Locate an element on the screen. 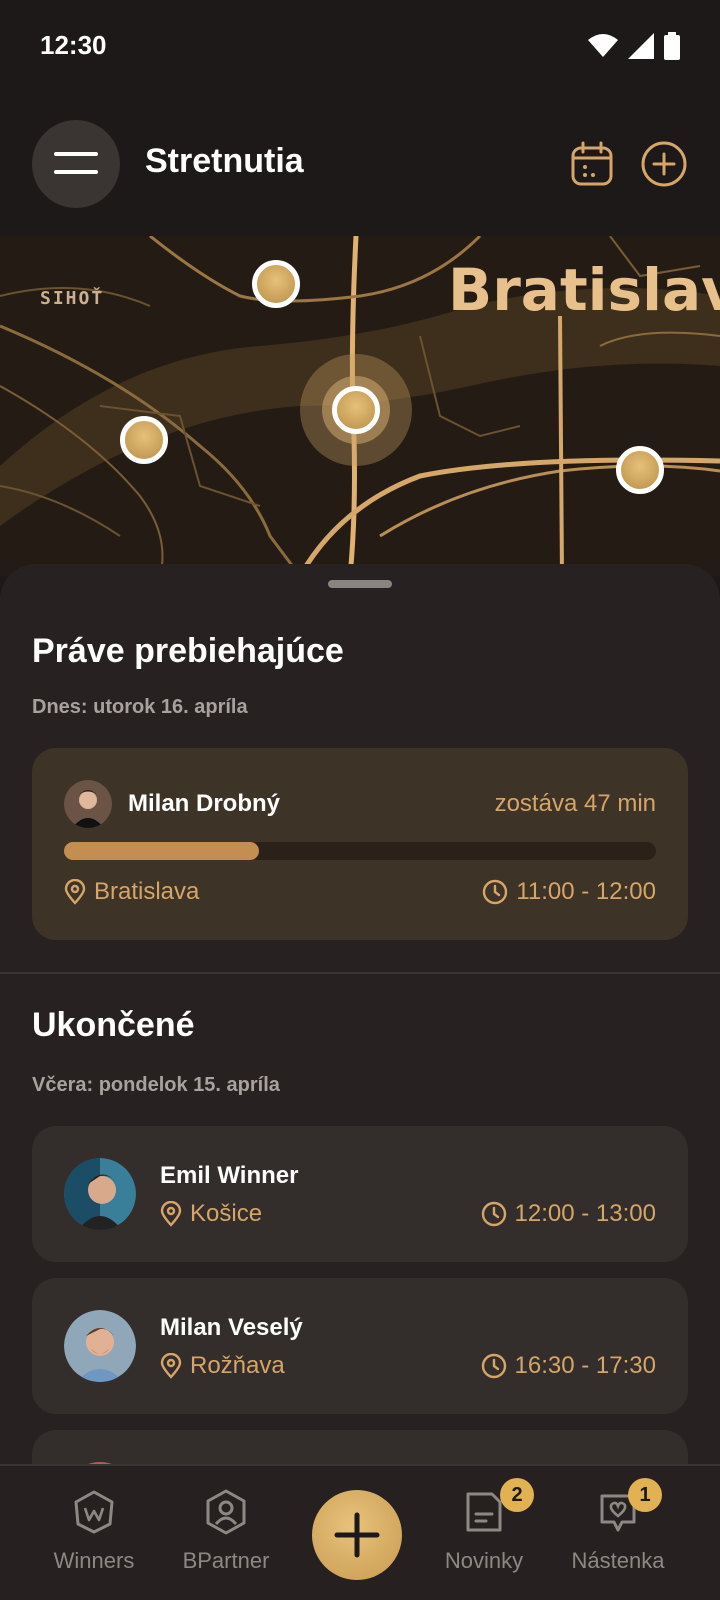  finished-meeting-card: Milan Veselý Rožňava 16:30 - 17:30 is located at coordinates (360, 1346).